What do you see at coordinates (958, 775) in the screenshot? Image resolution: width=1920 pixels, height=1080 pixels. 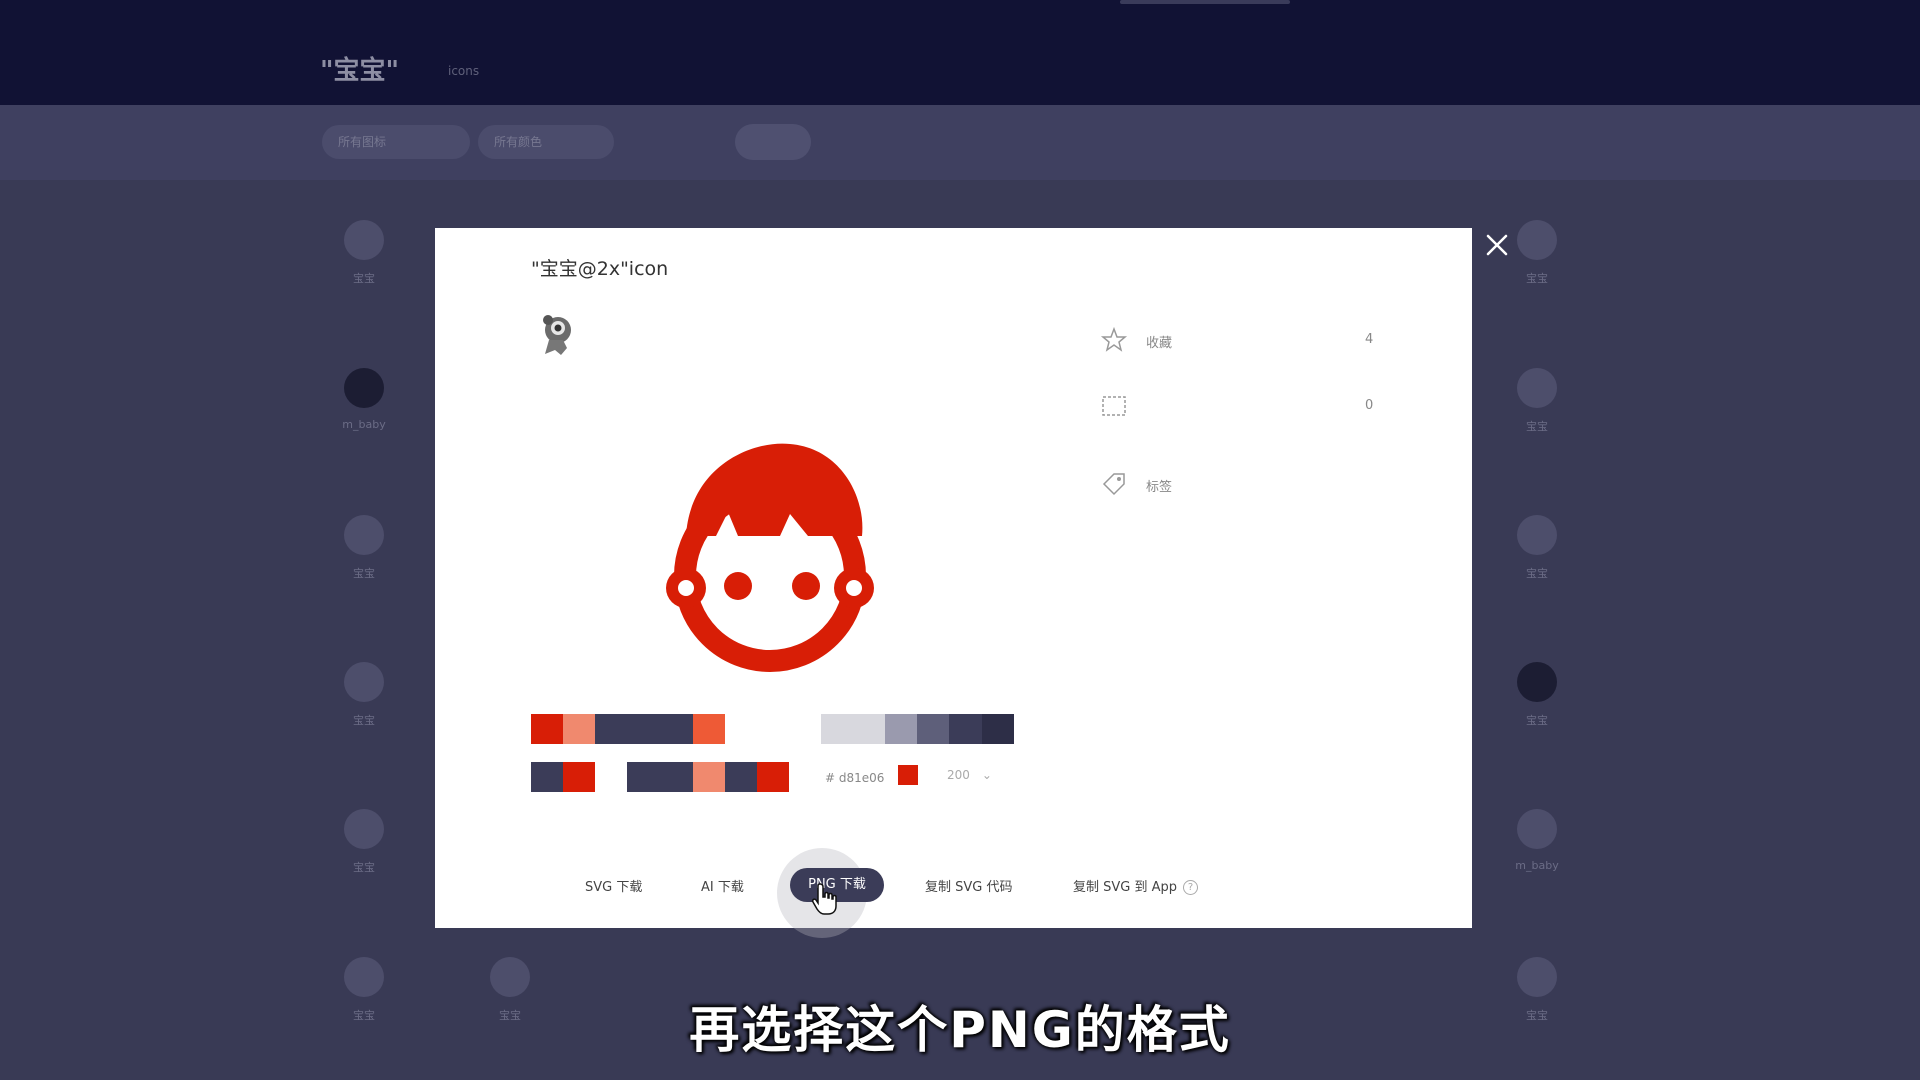 I see `size-value: 200` at bounding box center [958, 775].